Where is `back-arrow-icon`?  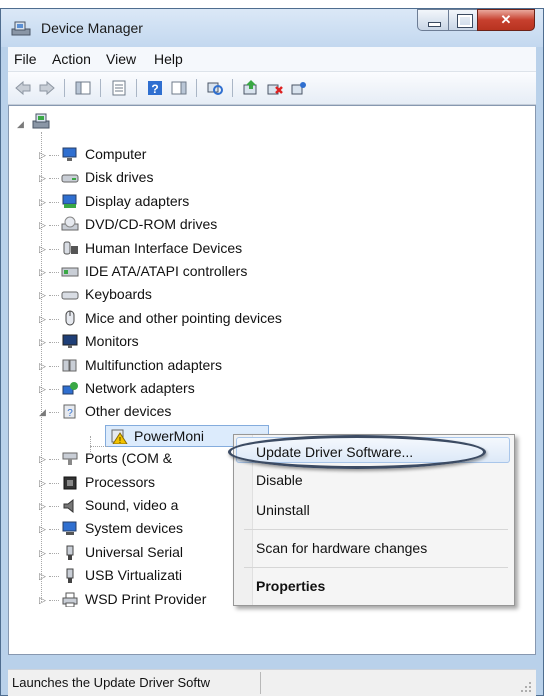 back-arrow-icon is located at coordinates (23, 88).